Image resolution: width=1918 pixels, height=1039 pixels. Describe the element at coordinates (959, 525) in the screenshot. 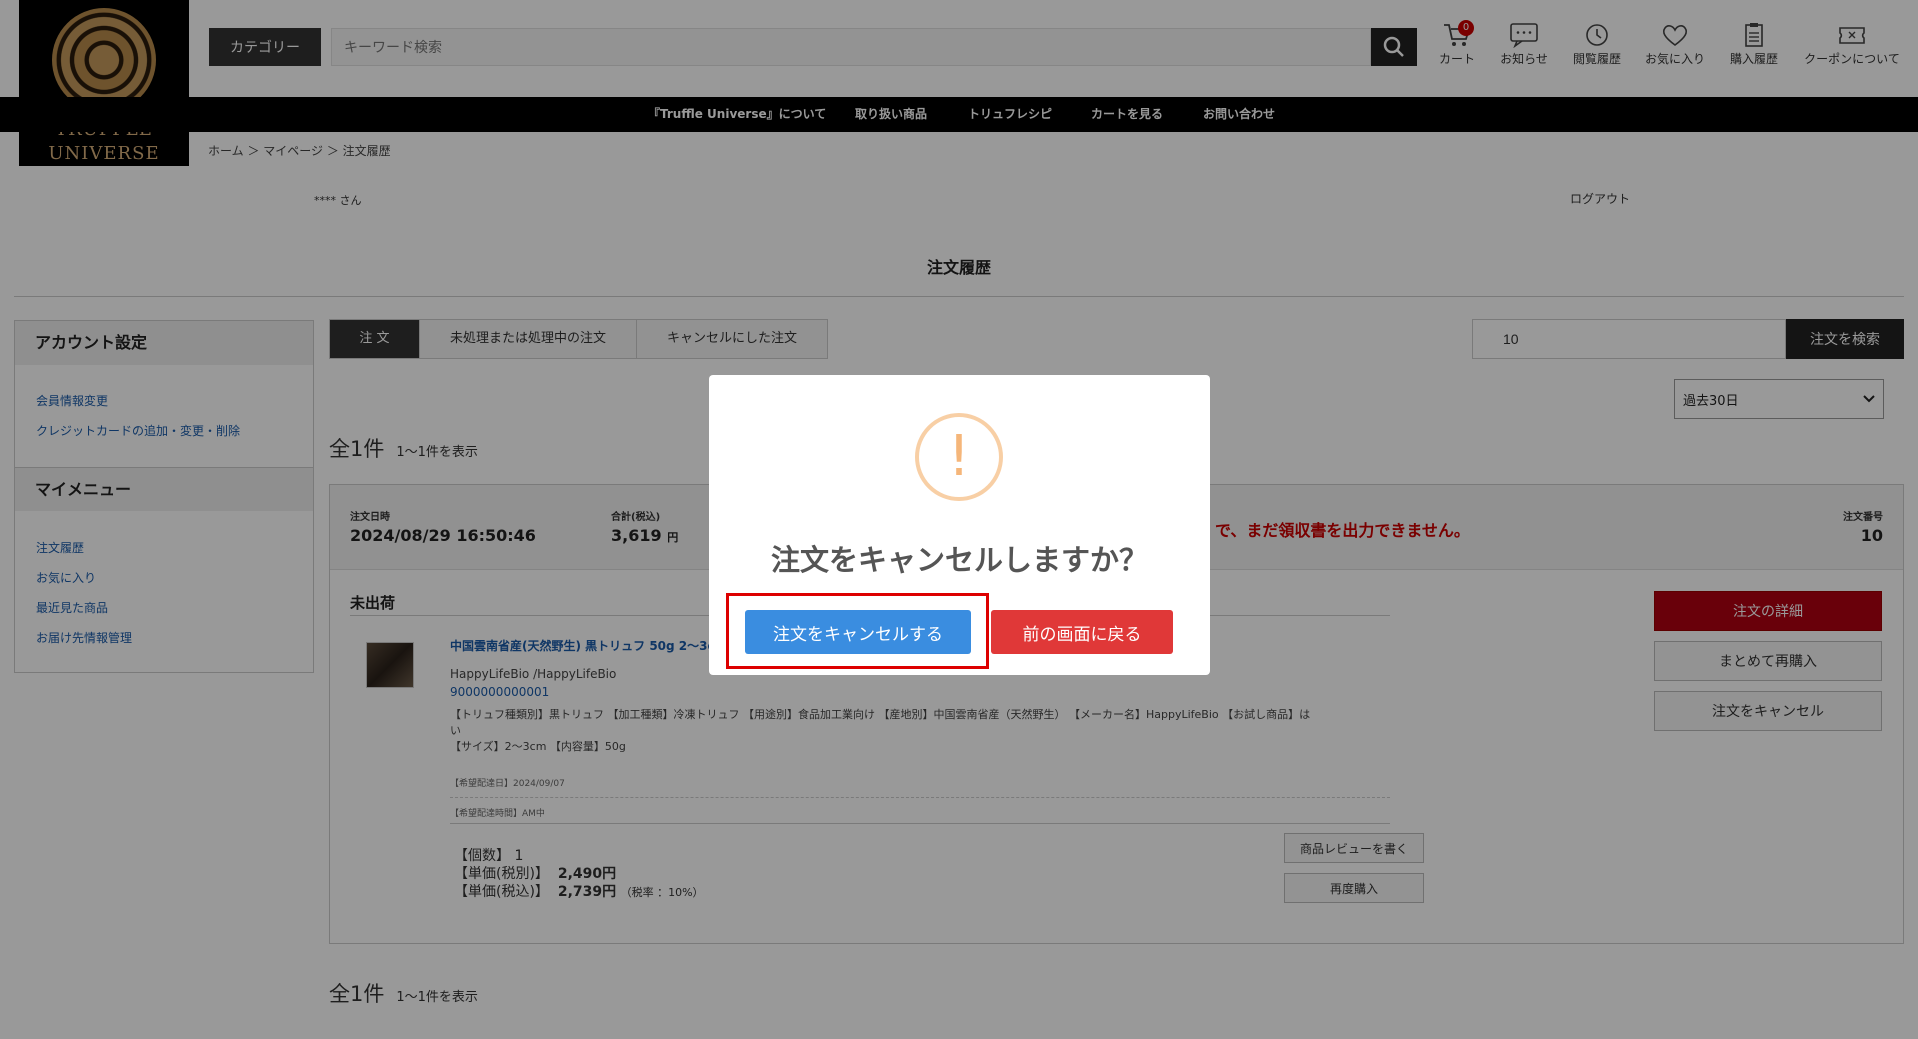

I see `cancel-confirm-dialog: ! 注文をキャンセルしますか？ 注文をキャンセルする 前の画面に戻る` at that location.